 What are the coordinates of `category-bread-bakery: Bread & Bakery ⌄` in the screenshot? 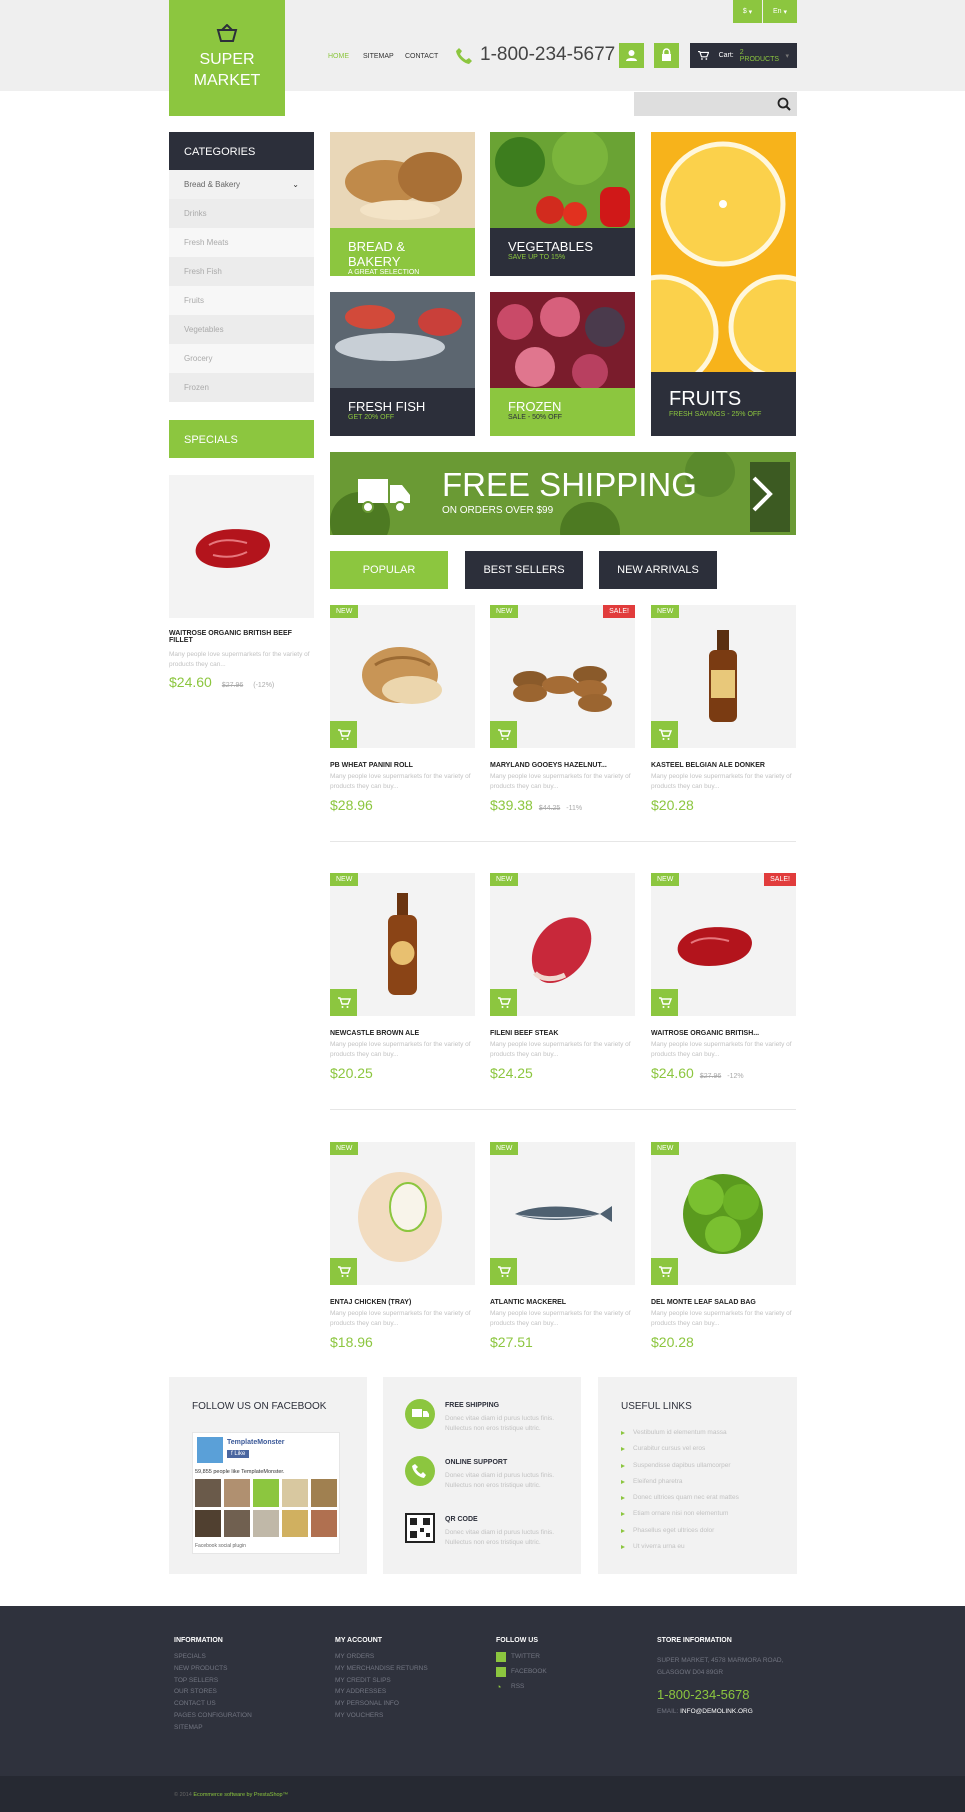 It's located at (241, 184).